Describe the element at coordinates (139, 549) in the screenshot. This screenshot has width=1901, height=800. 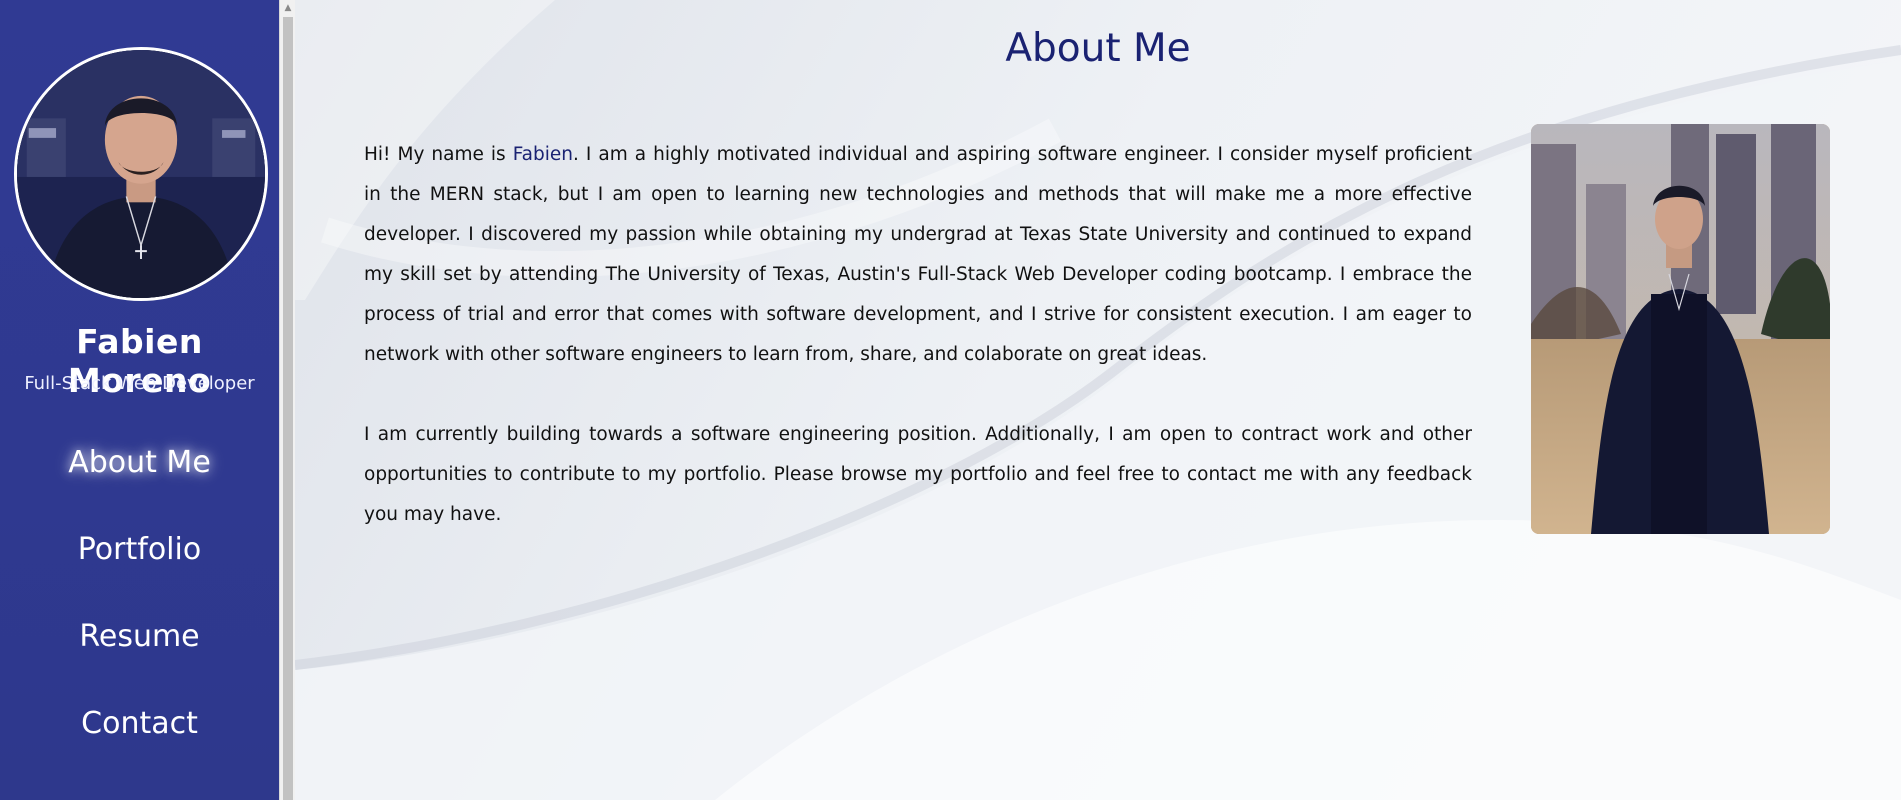
I see `nav-portfolio: Portfolio` at that location.